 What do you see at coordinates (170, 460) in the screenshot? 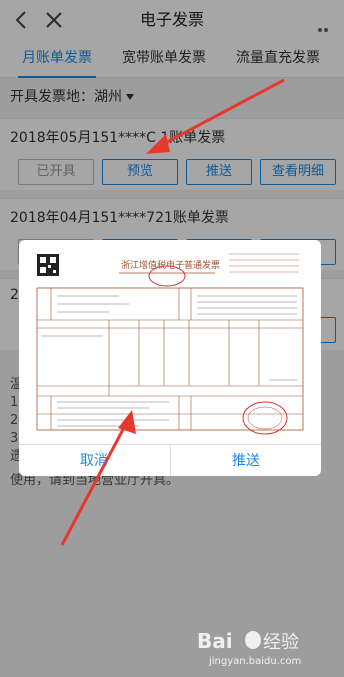
I see `dialog-button-bar: 取消 推送` at bounding box center [170, 460].